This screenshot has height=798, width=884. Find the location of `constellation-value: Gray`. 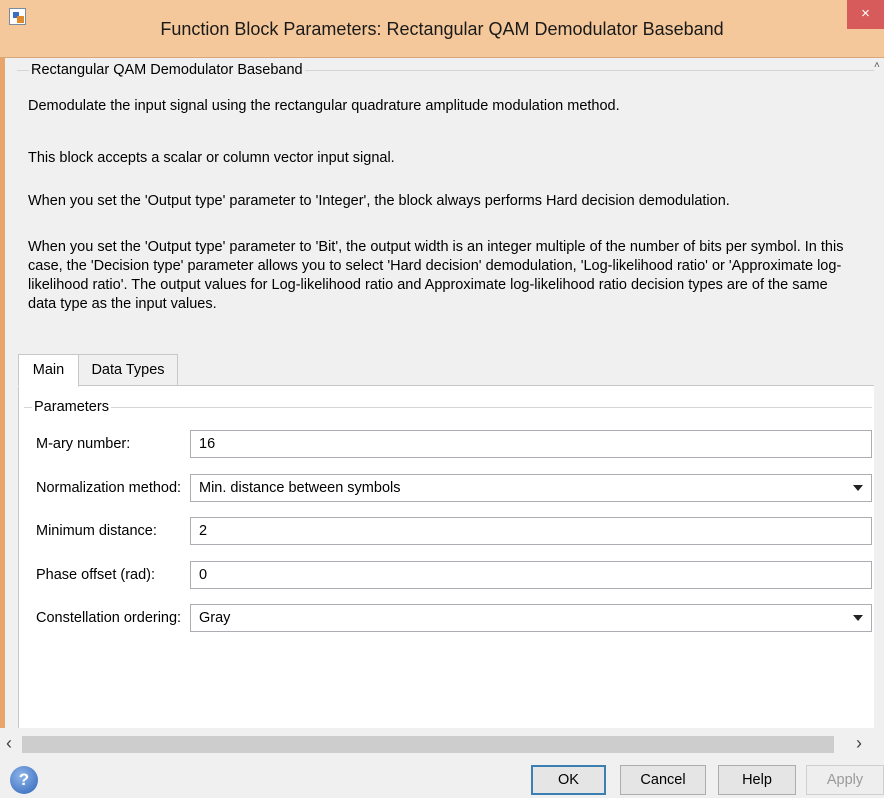

constellation-value: Gray is located at coordinates (215, 618).